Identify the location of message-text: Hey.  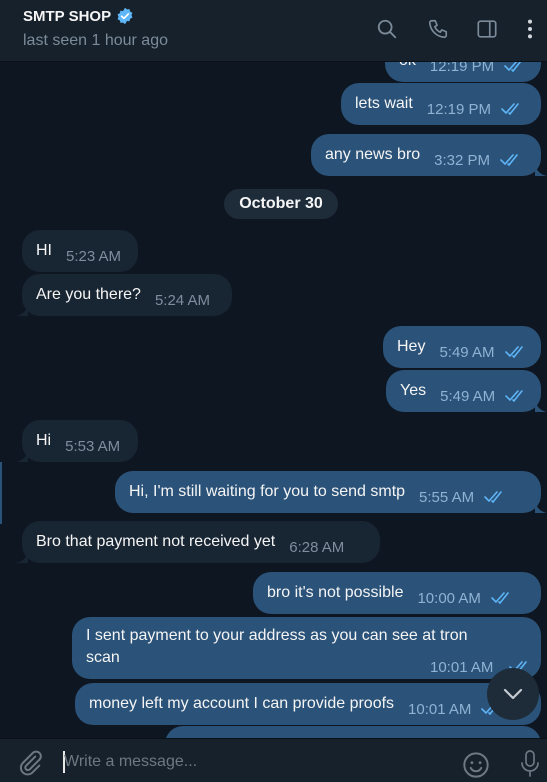
(411, 346).